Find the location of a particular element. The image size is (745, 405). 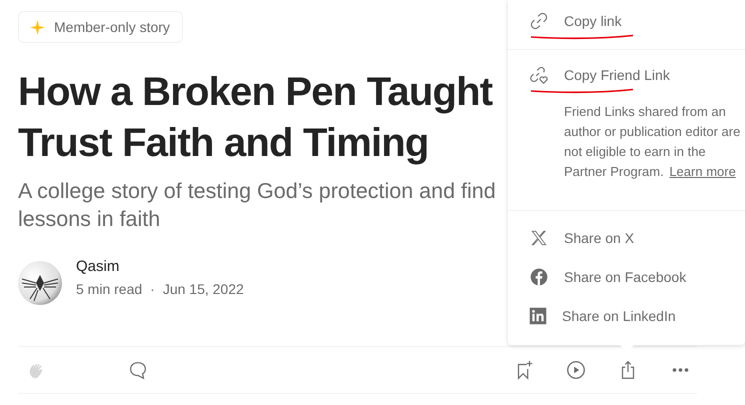

copy-link-option: Copy link is located at coordinates (593, 21).